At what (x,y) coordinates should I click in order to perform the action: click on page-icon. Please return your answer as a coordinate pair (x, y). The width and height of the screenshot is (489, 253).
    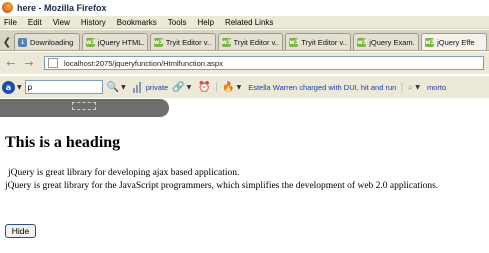
    Looking at the image, I should click on (53, 63).